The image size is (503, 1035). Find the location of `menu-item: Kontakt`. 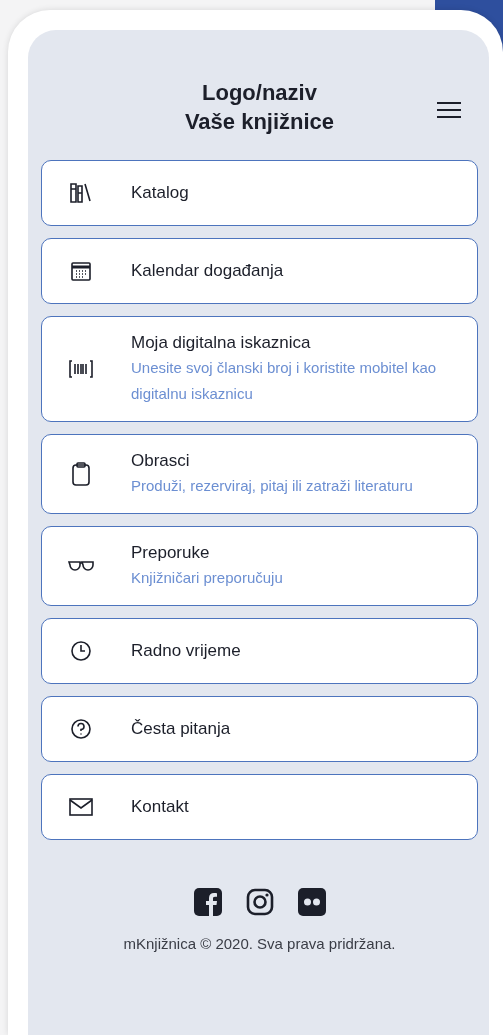

menu-item: Kontakt is located at coordinates (259, 807).